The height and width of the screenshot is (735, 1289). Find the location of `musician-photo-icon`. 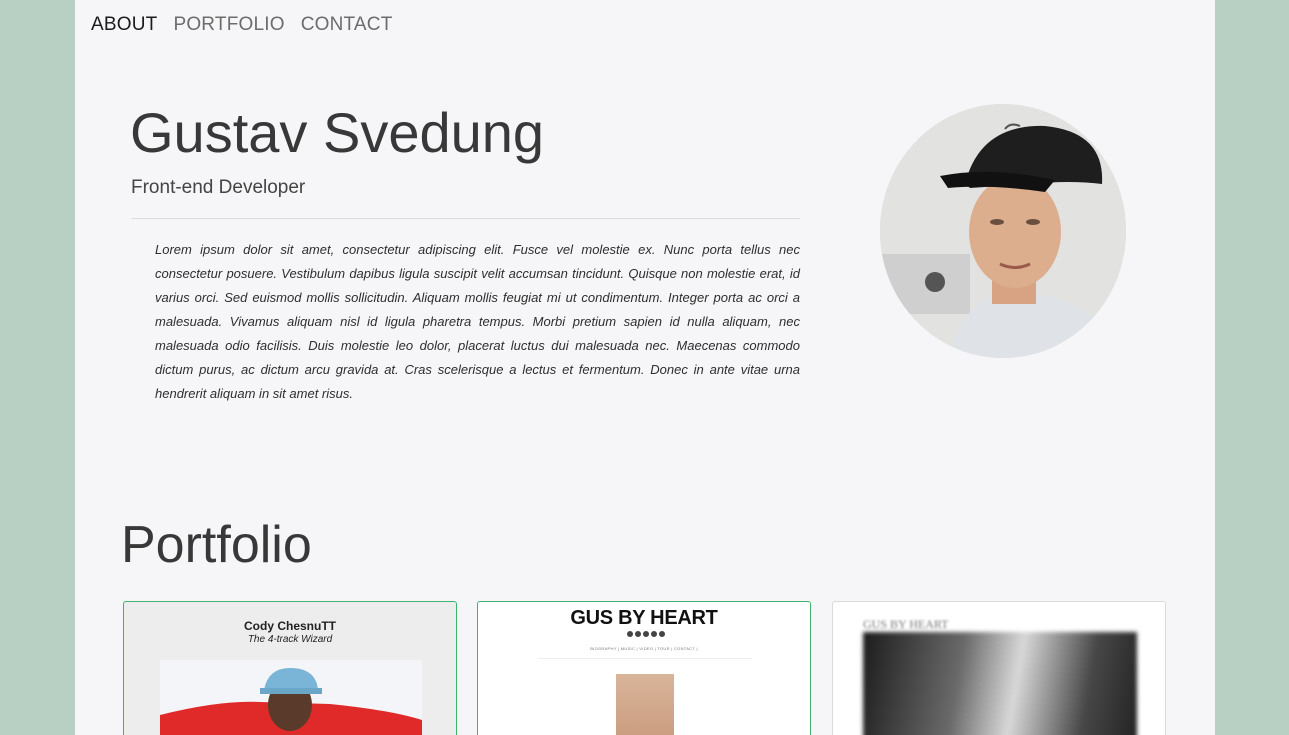

musician-photo-icon is located at coordinates (291, 697).